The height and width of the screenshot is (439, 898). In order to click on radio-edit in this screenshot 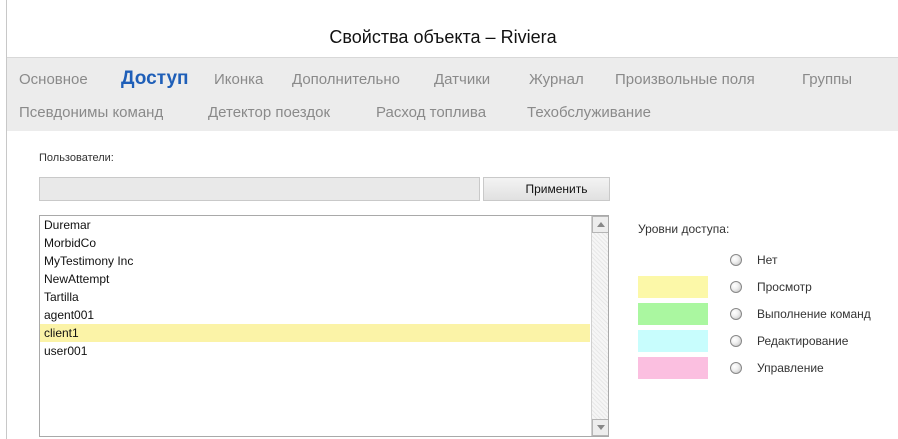, I will do `click(736, 341)`.